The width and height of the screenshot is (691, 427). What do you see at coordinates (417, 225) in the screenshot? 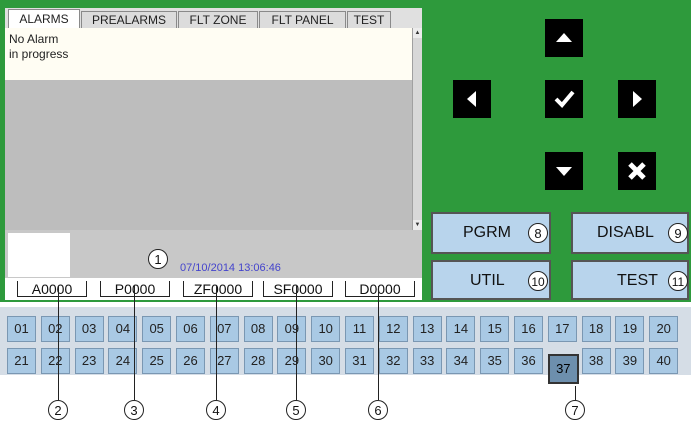
I see `scroll-down-icon: ▼` at bounding box center [417, 225].